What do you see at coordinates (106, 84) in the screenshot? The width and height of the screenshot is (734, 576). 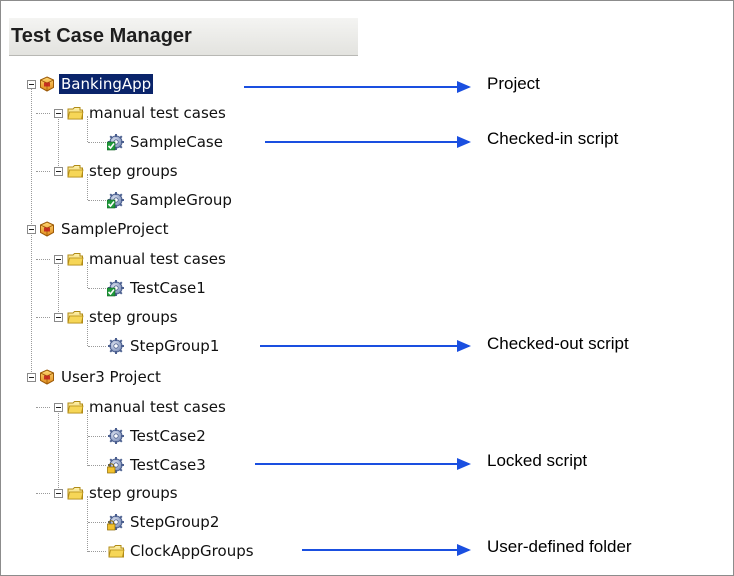 I see `tree-node-label: BankingApp` at bounding box center [106, 84].